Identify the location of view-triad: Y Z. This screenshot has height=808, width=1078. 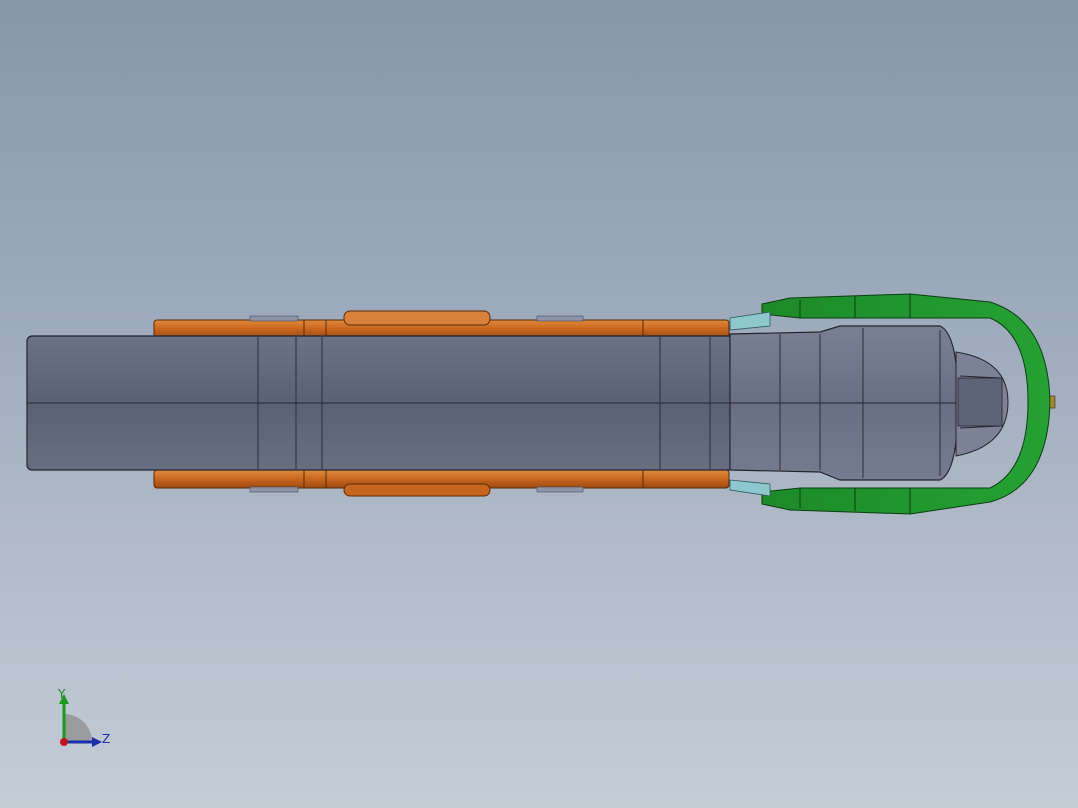
(83, 719).